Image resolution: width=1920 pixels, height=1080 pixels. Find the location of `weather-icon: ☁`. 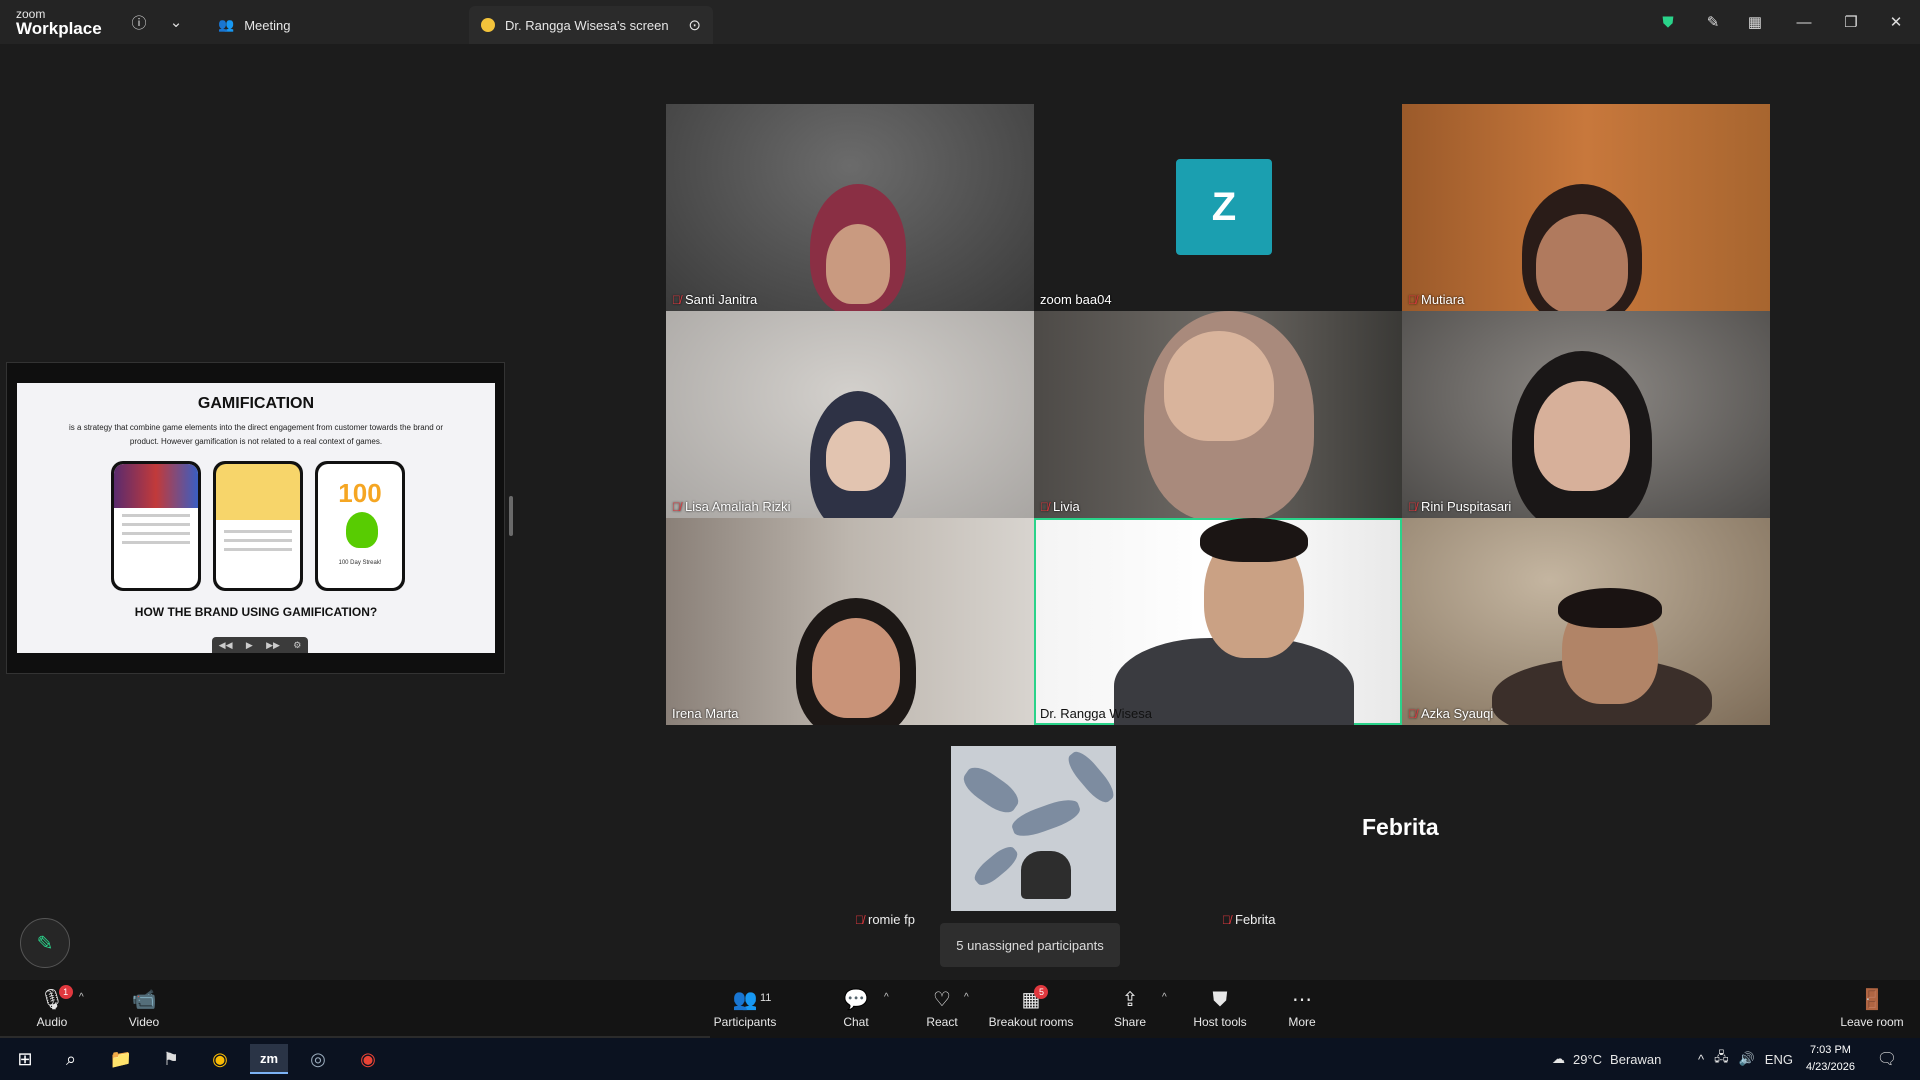

weather-icon: ☁ is located at coordinates (1558, 1058).